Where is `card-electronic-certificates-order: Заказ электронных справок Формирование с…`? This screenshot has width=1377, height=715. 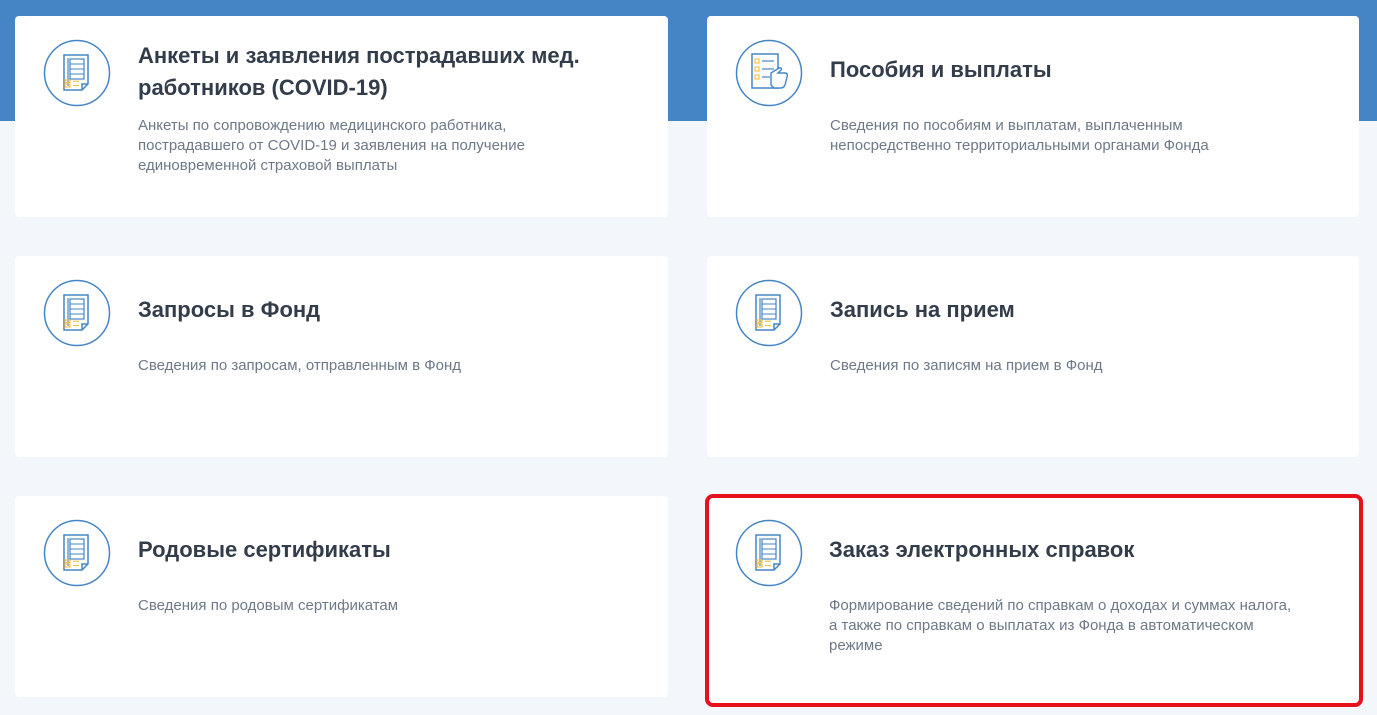 card-electronic-certificates-order: Заказ электронных справок Формирование с… is located at coordinates (1034, 600).